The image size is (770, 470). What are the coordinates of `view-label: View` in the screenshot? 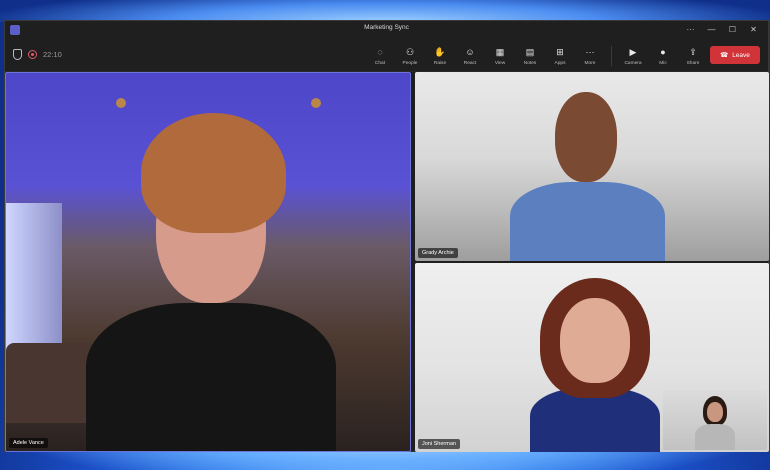 It's located at (500, 63).